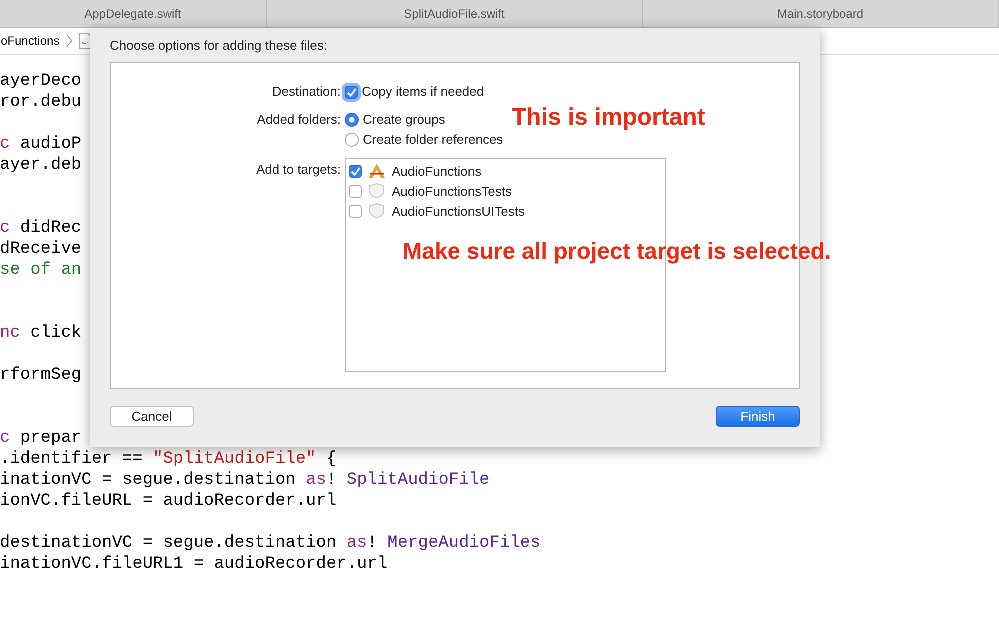  What do you see at coordinates (458, 211) in the screenshot?
I see `target-label: AudioFunctionsUITests` at bounding box center [458, 211].